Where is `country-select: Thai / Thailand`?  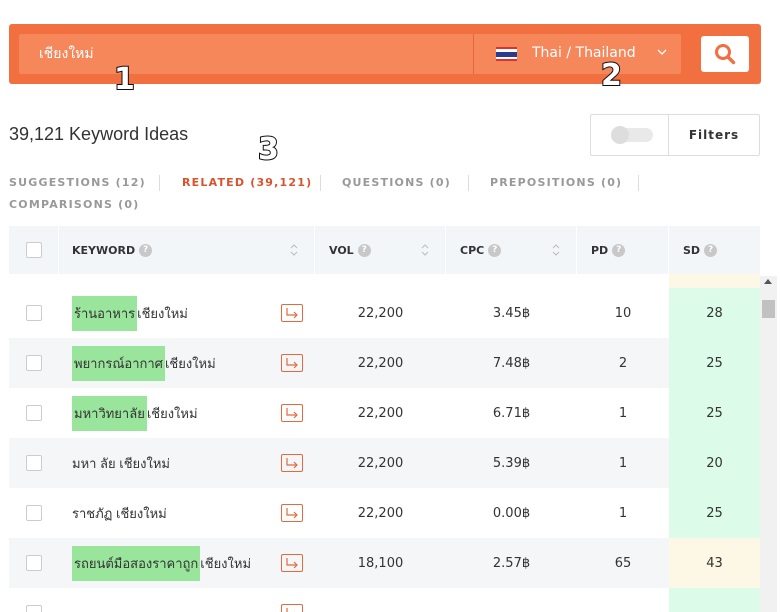 country-select: Thai / Thailand is located at coordinates (577, 54).